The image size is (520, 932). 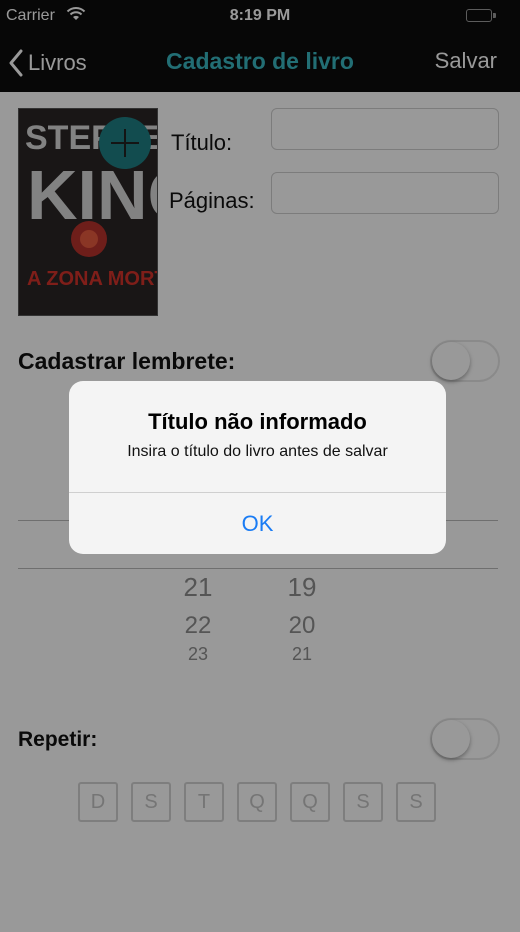 What do you see at coordinates (257, 523) in the screenshot?
I see `ok-button: OK` at bounding box center [257, 523].